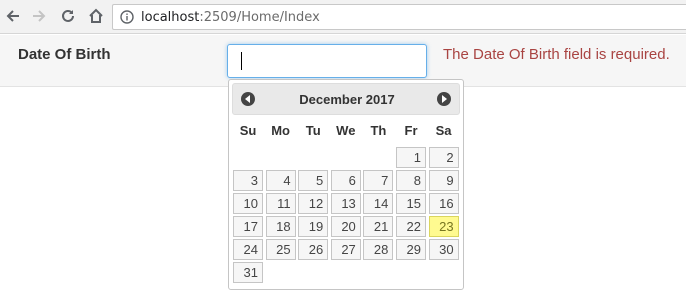  What do you see at coordinates (170, 17) in the screenshot?
I see `url-host: localhost` at bounding box center [170, 17].